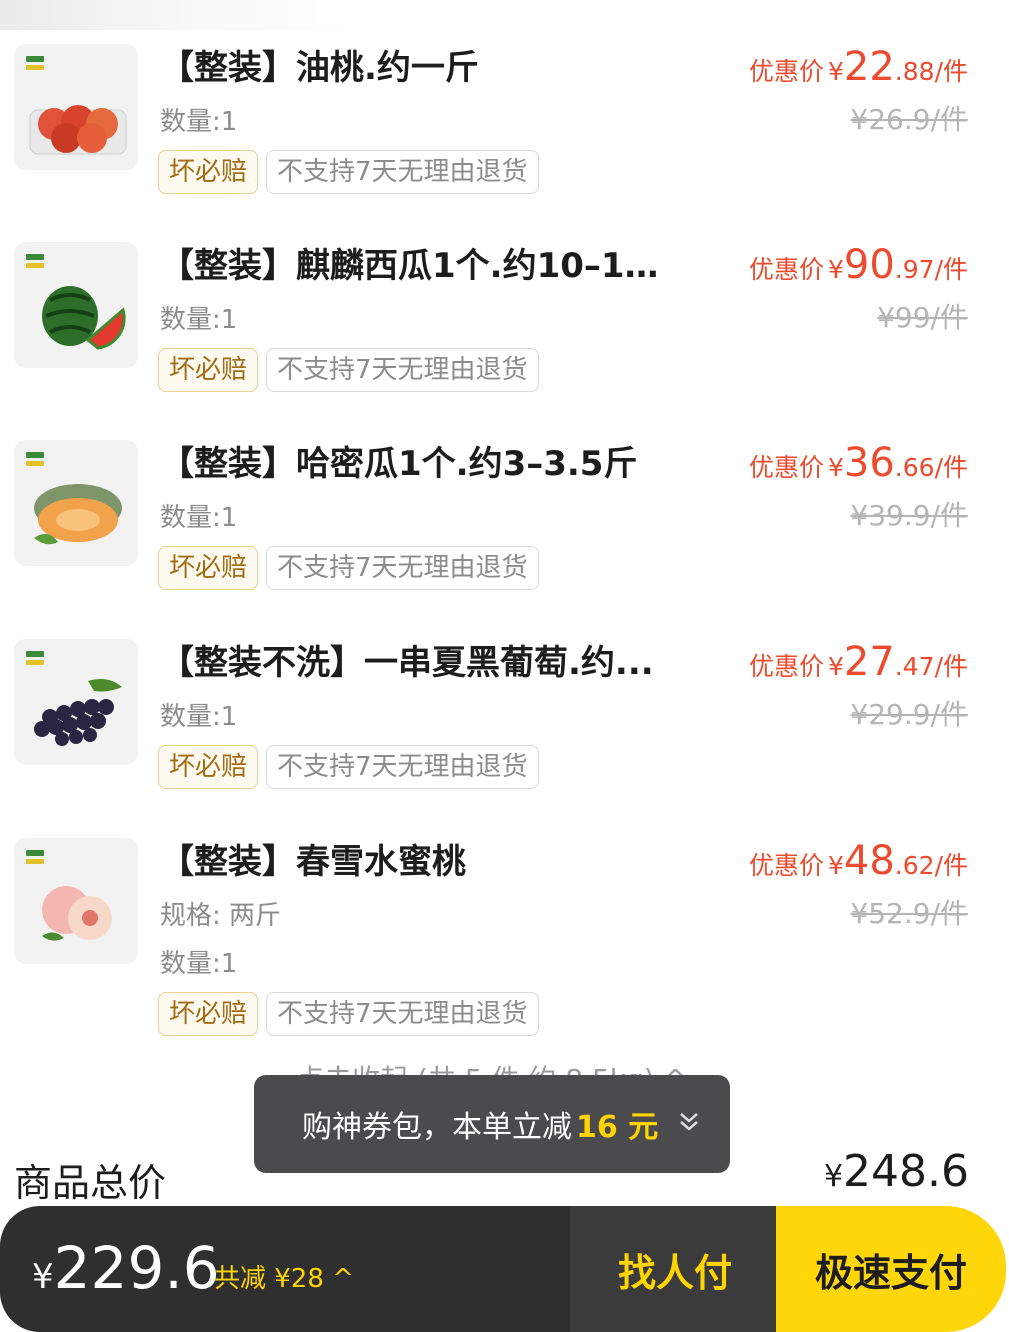 The width and height of the screenshot is (1009, 1332). I want to click on price-block: 优惠价 ¥48.62/件 ¥52.9/件, so click(858, 887).